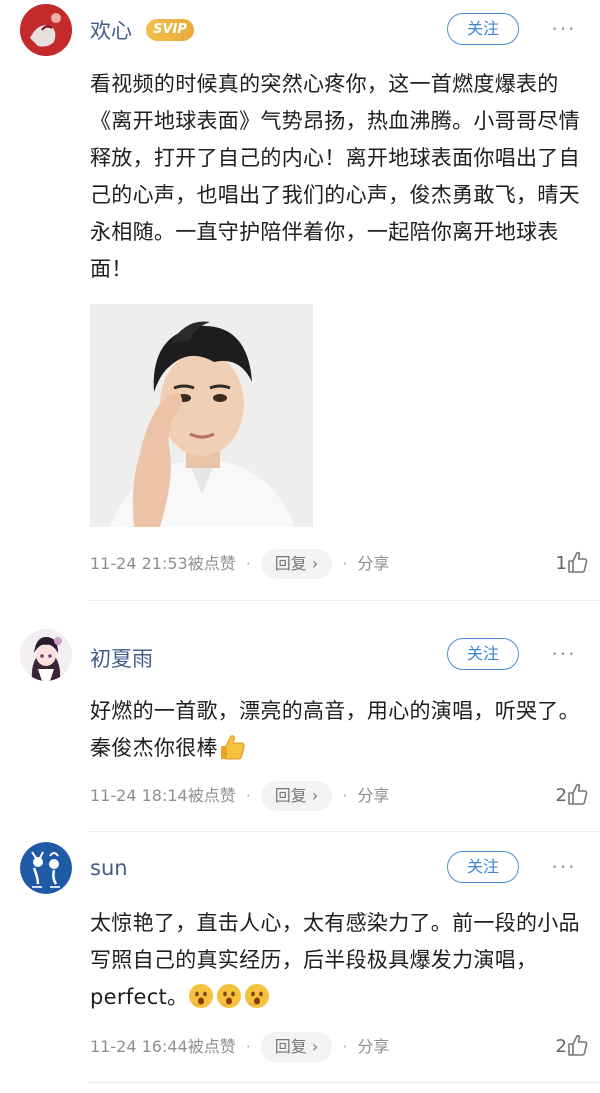 The height and width of the screenshot is (1093, 600). I want to click on attached-photo, so click(201, 415).